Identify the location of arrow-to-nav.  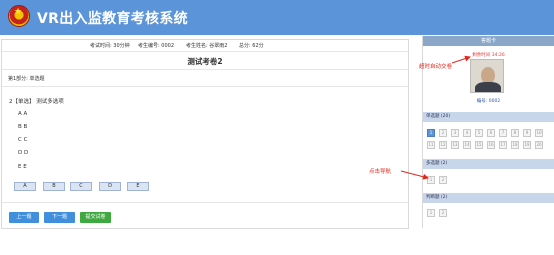
(414, 175).